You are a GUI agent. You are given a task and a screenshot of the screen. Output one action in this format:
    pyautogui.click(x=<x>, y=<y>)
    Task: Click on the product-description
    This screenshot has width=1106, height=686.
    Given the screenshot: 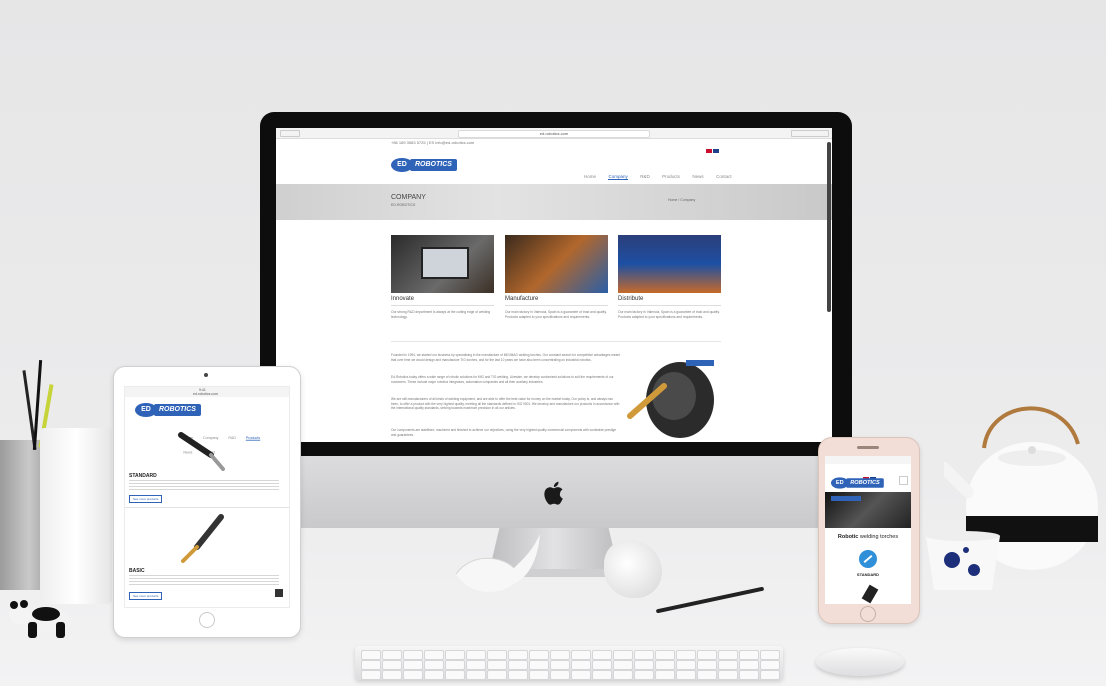 What is the action you would take?
    pyautogui.click(x=204, y=580)
    